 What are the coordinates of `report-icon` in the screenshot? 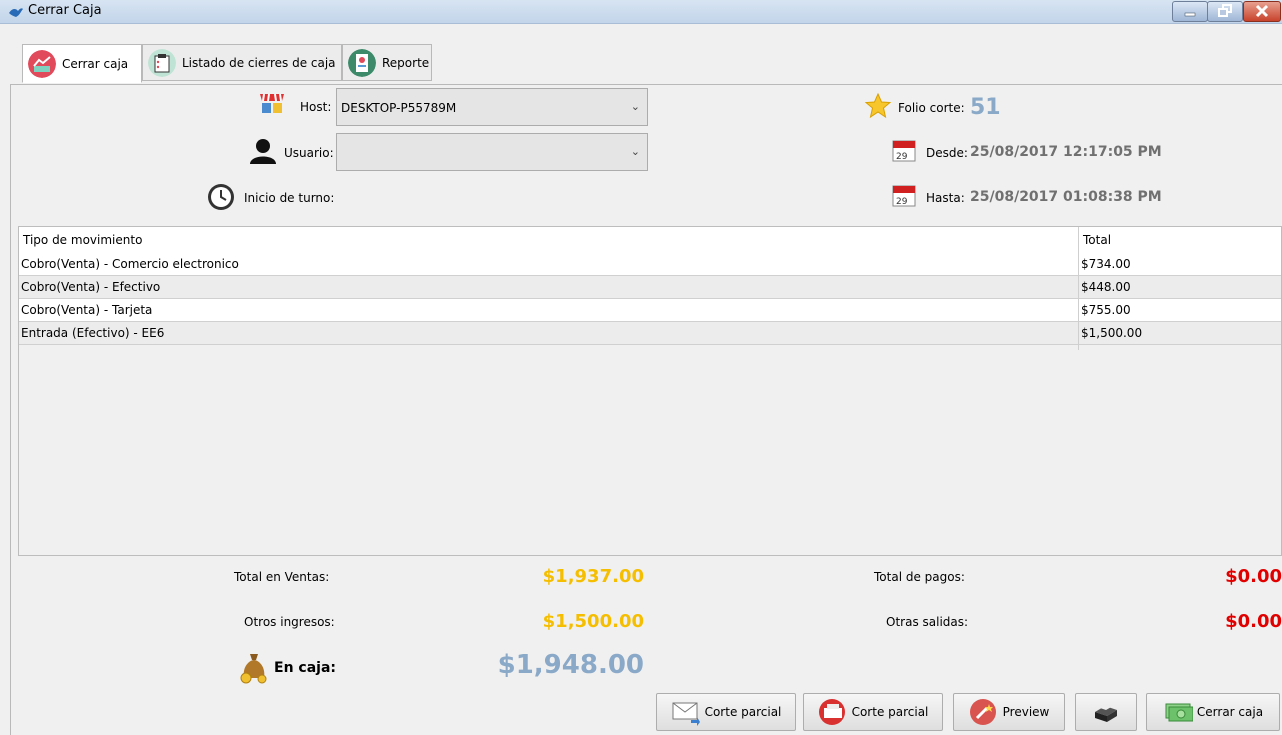 It's located at (362, 62).